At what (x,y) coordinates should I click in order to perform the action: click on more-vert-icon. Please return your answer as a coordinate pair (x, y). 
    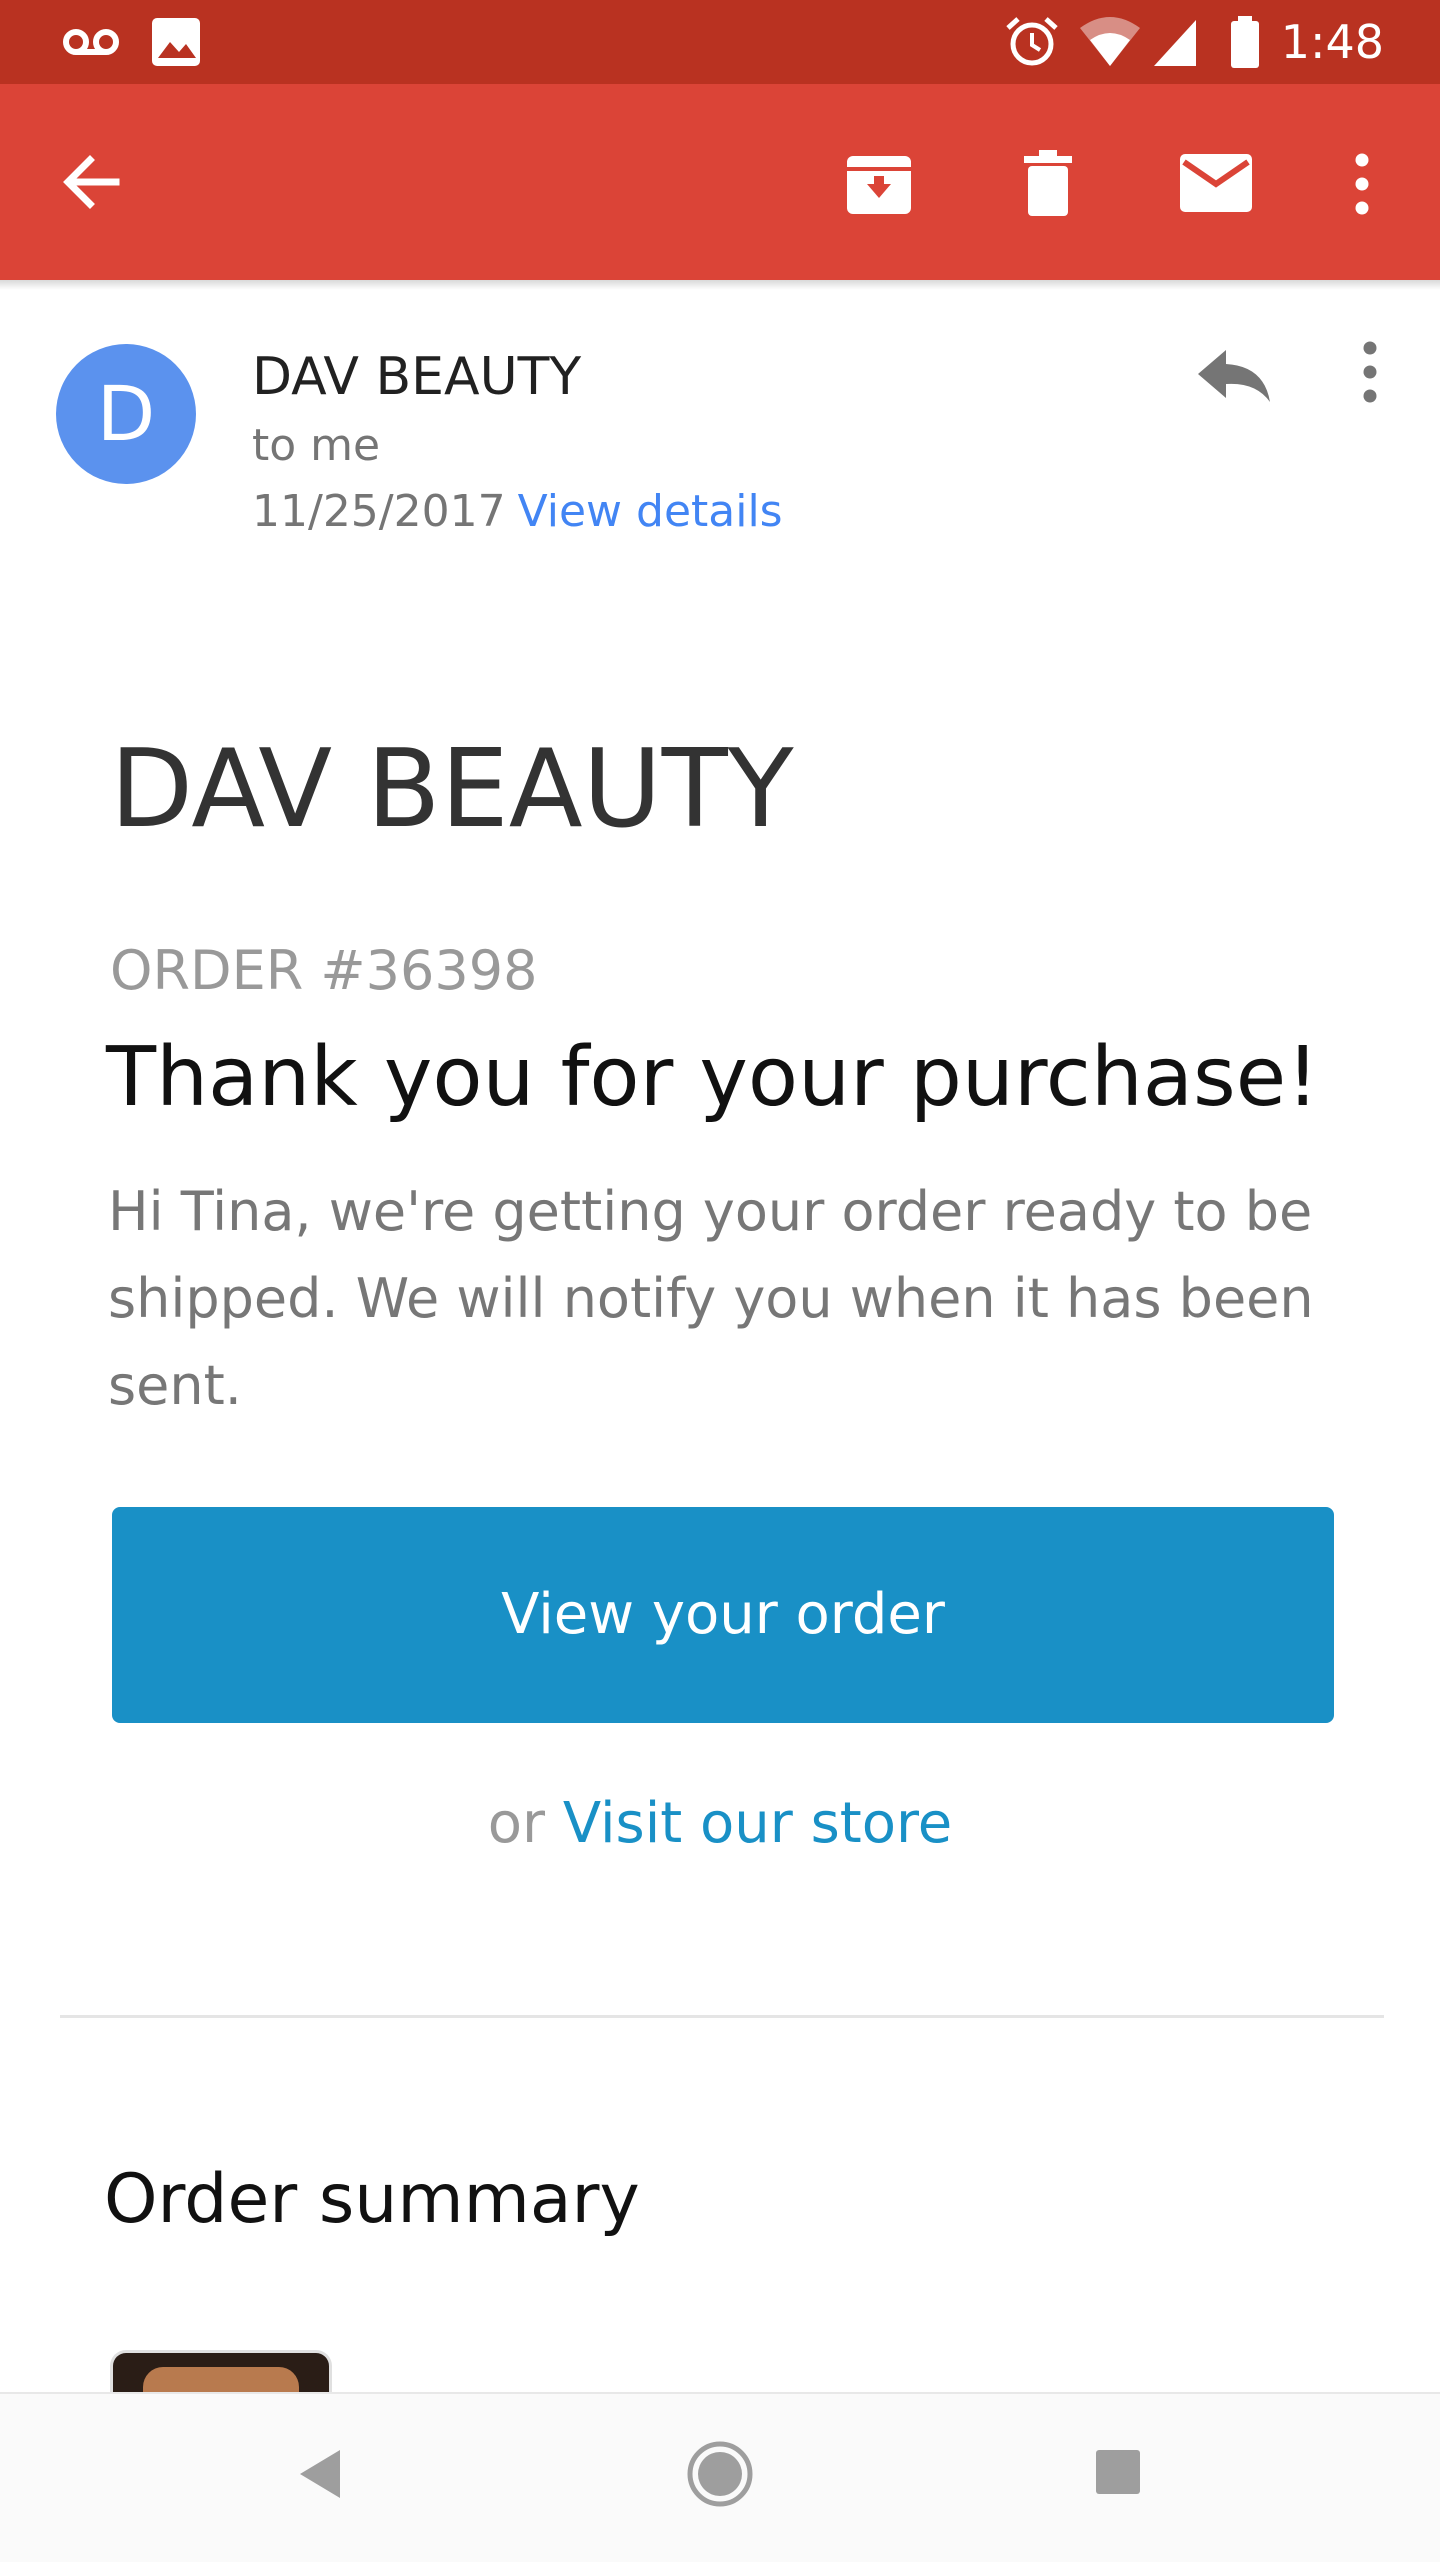
    Looking at the image, I should click on (1362, 184).